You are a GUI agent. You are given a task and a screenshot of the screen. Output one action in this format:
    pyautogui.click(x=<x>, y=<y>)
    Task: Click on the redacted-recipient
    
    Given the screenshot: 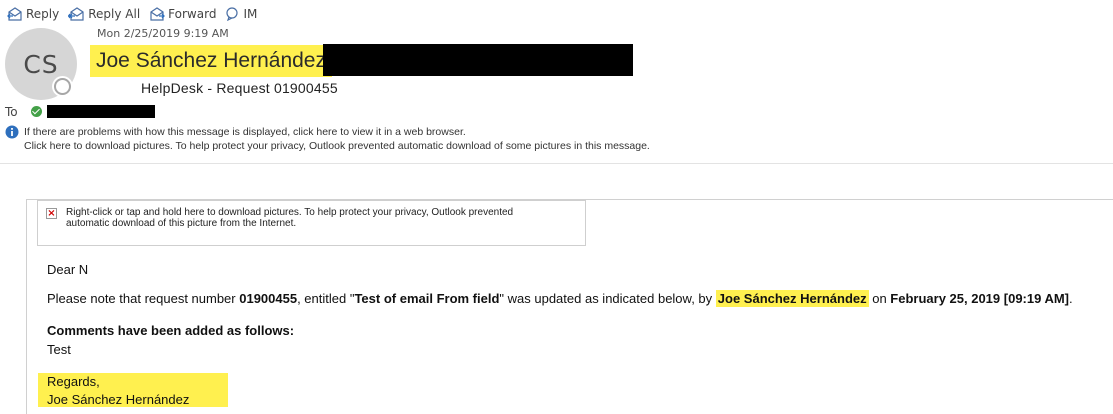 What is the action you would take?
    pyautogui.click(x=101, y=111)
    